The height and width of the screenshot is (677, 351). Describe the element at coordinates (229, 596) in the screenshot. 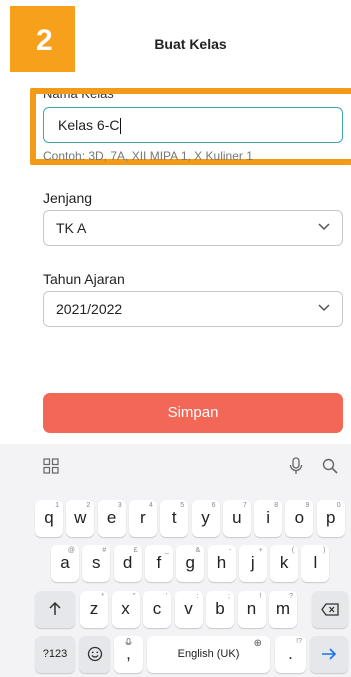

I see `key-hint: ;` at that location.